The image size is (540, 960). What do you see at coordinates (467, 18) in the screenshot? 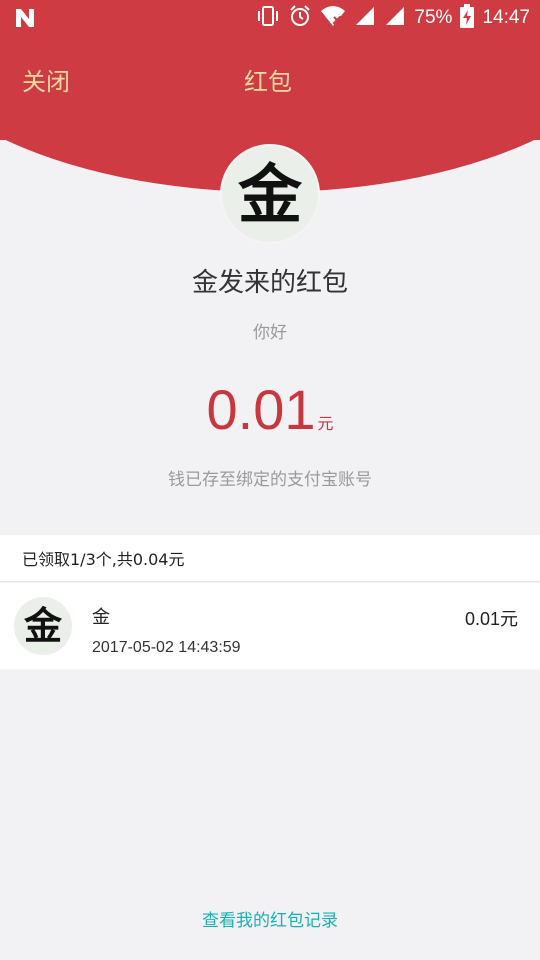
I see `battery-charging-icon` at bounding box center [467, 18].